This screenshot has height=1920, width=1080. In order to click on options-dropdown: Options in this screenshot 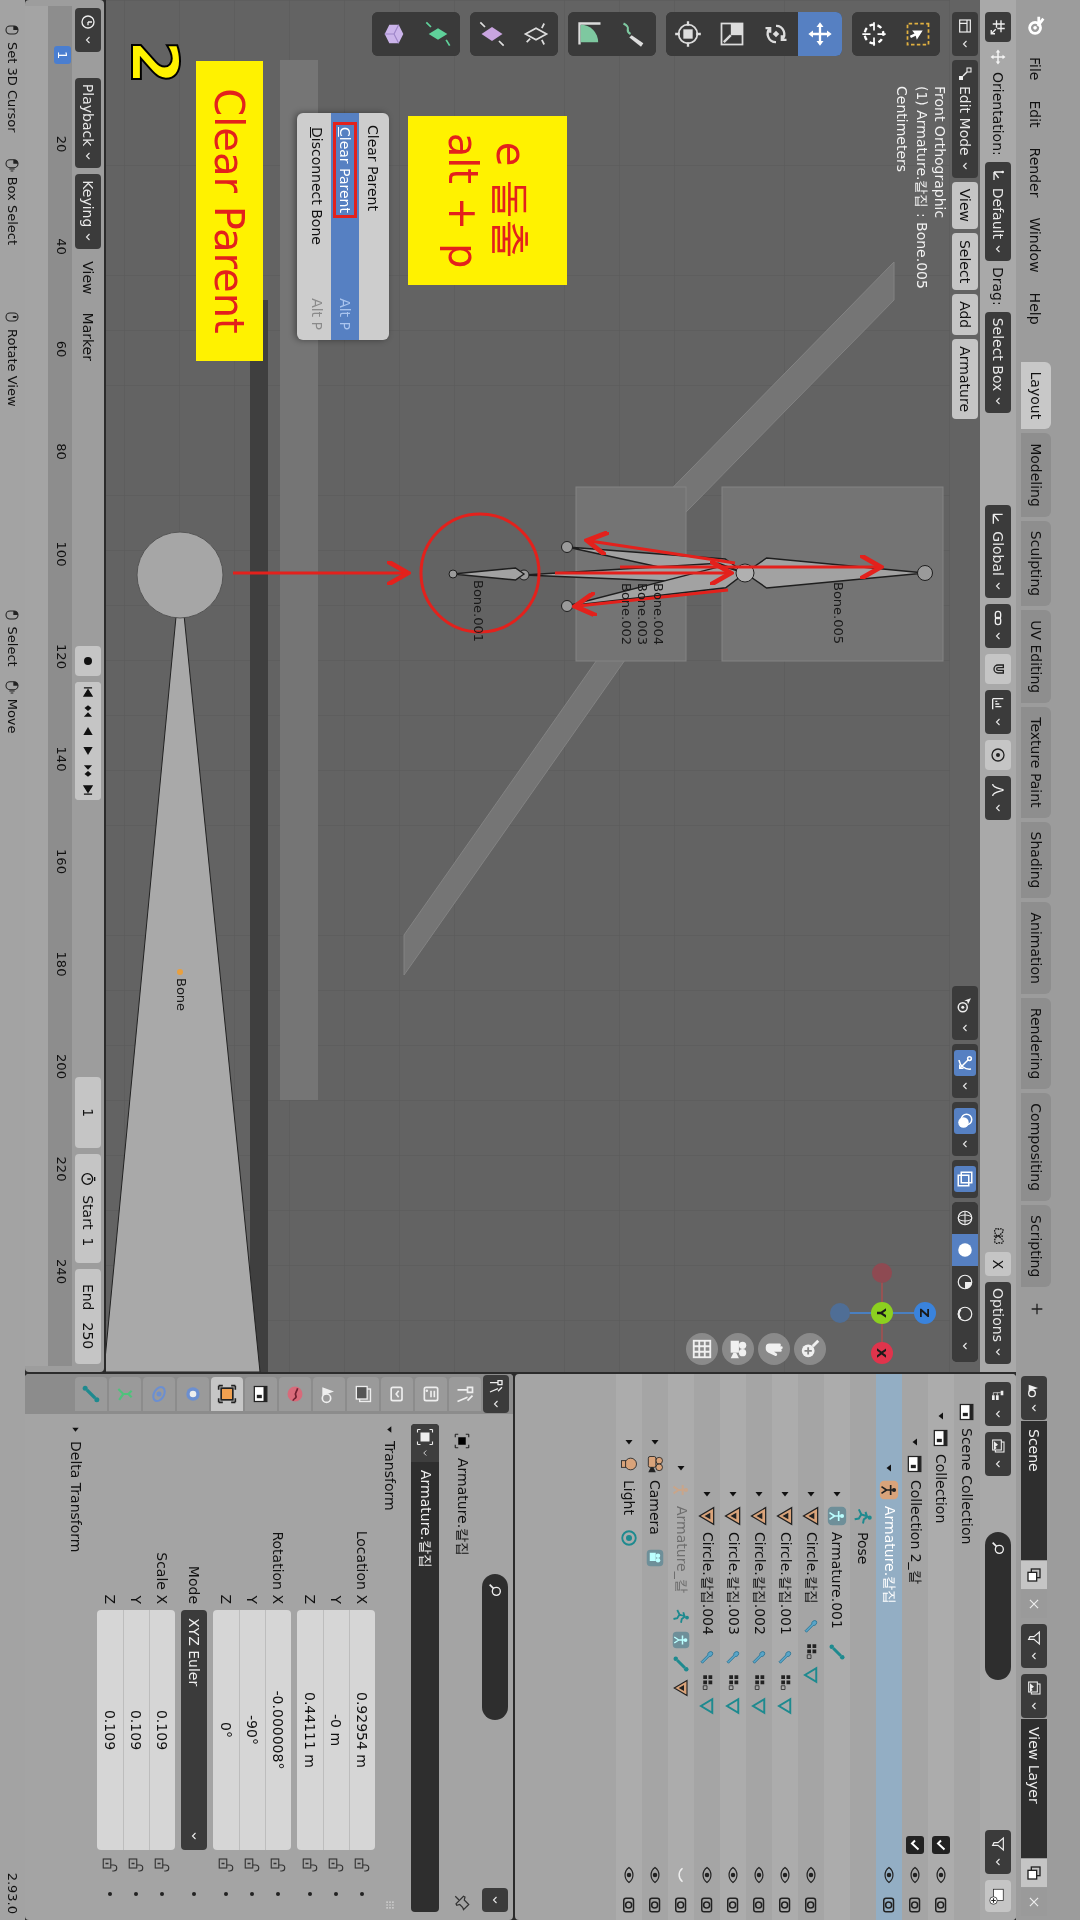, I will do `click(998, 1322)`.